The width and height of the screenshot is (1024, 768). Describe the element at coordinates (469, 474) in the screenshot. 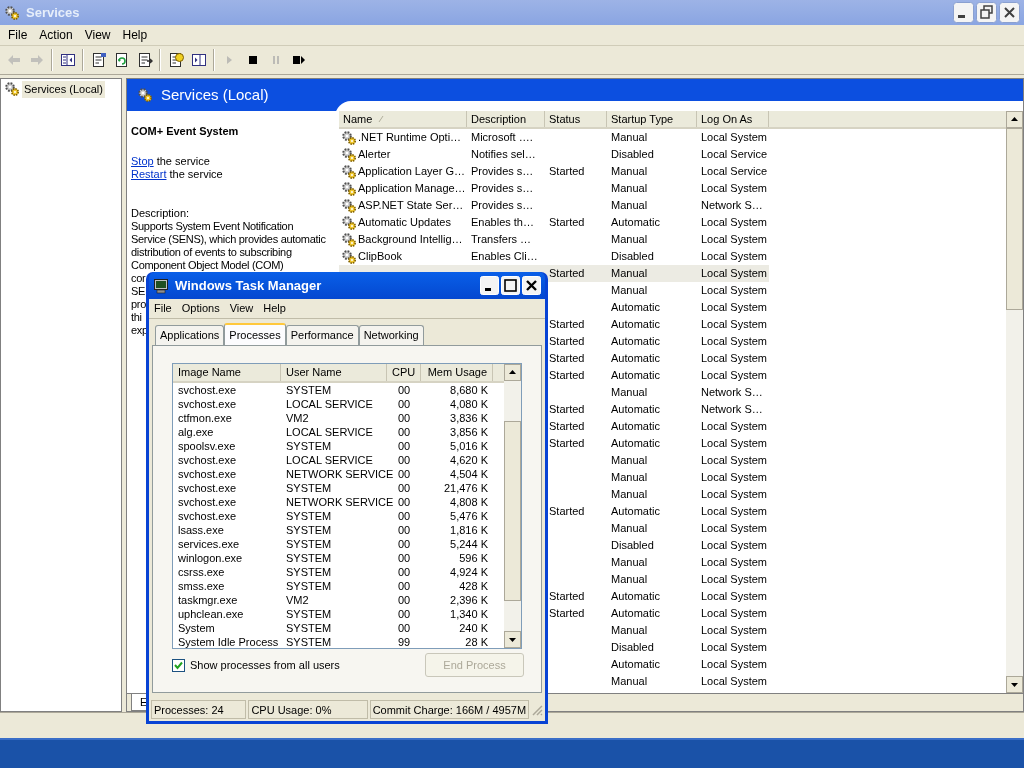

I see `table-cell: 4,504 K` at that location.